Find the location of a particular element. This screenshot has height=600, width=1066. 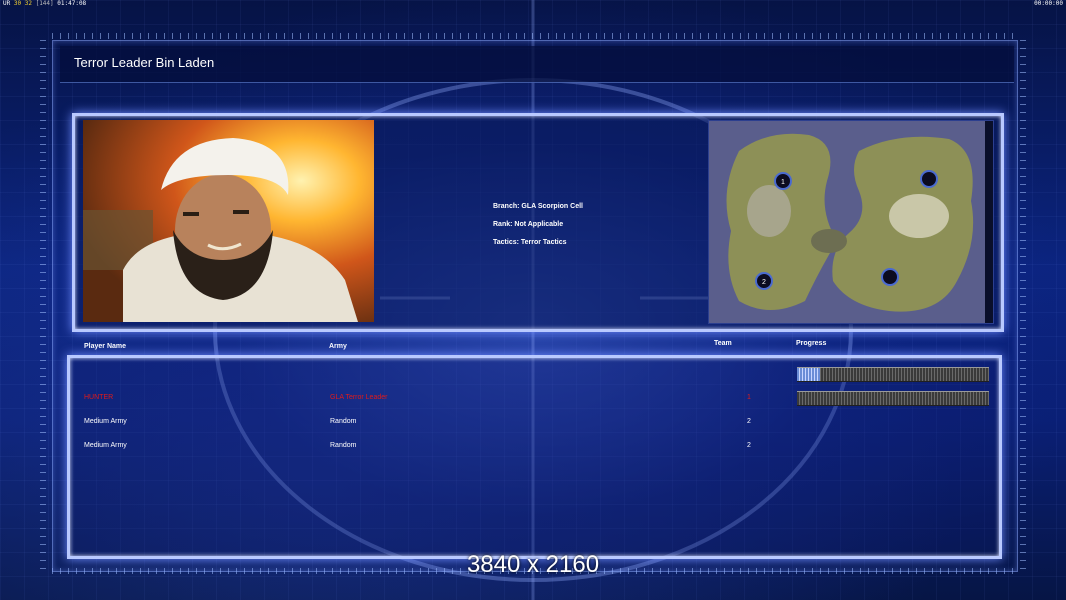

page-title: Terror Leader Bin Laden is located at coordinates (144, 62).